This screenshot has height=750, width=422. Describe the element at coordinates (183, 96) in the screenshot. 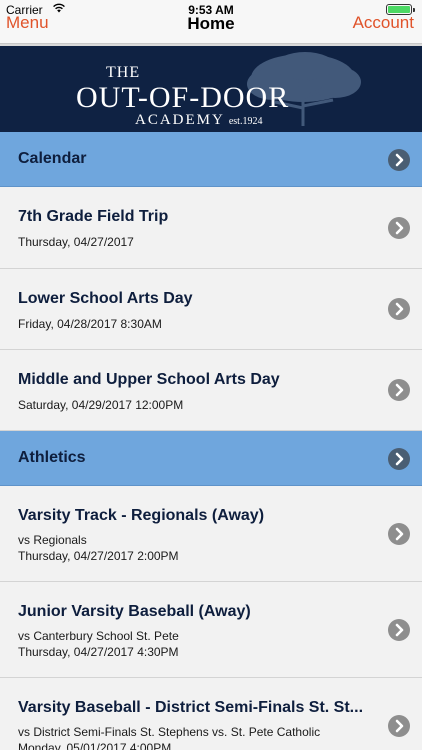

I see `school-logo: THE OUT-OF-DOOR ACADEMY est.1924` at that location.